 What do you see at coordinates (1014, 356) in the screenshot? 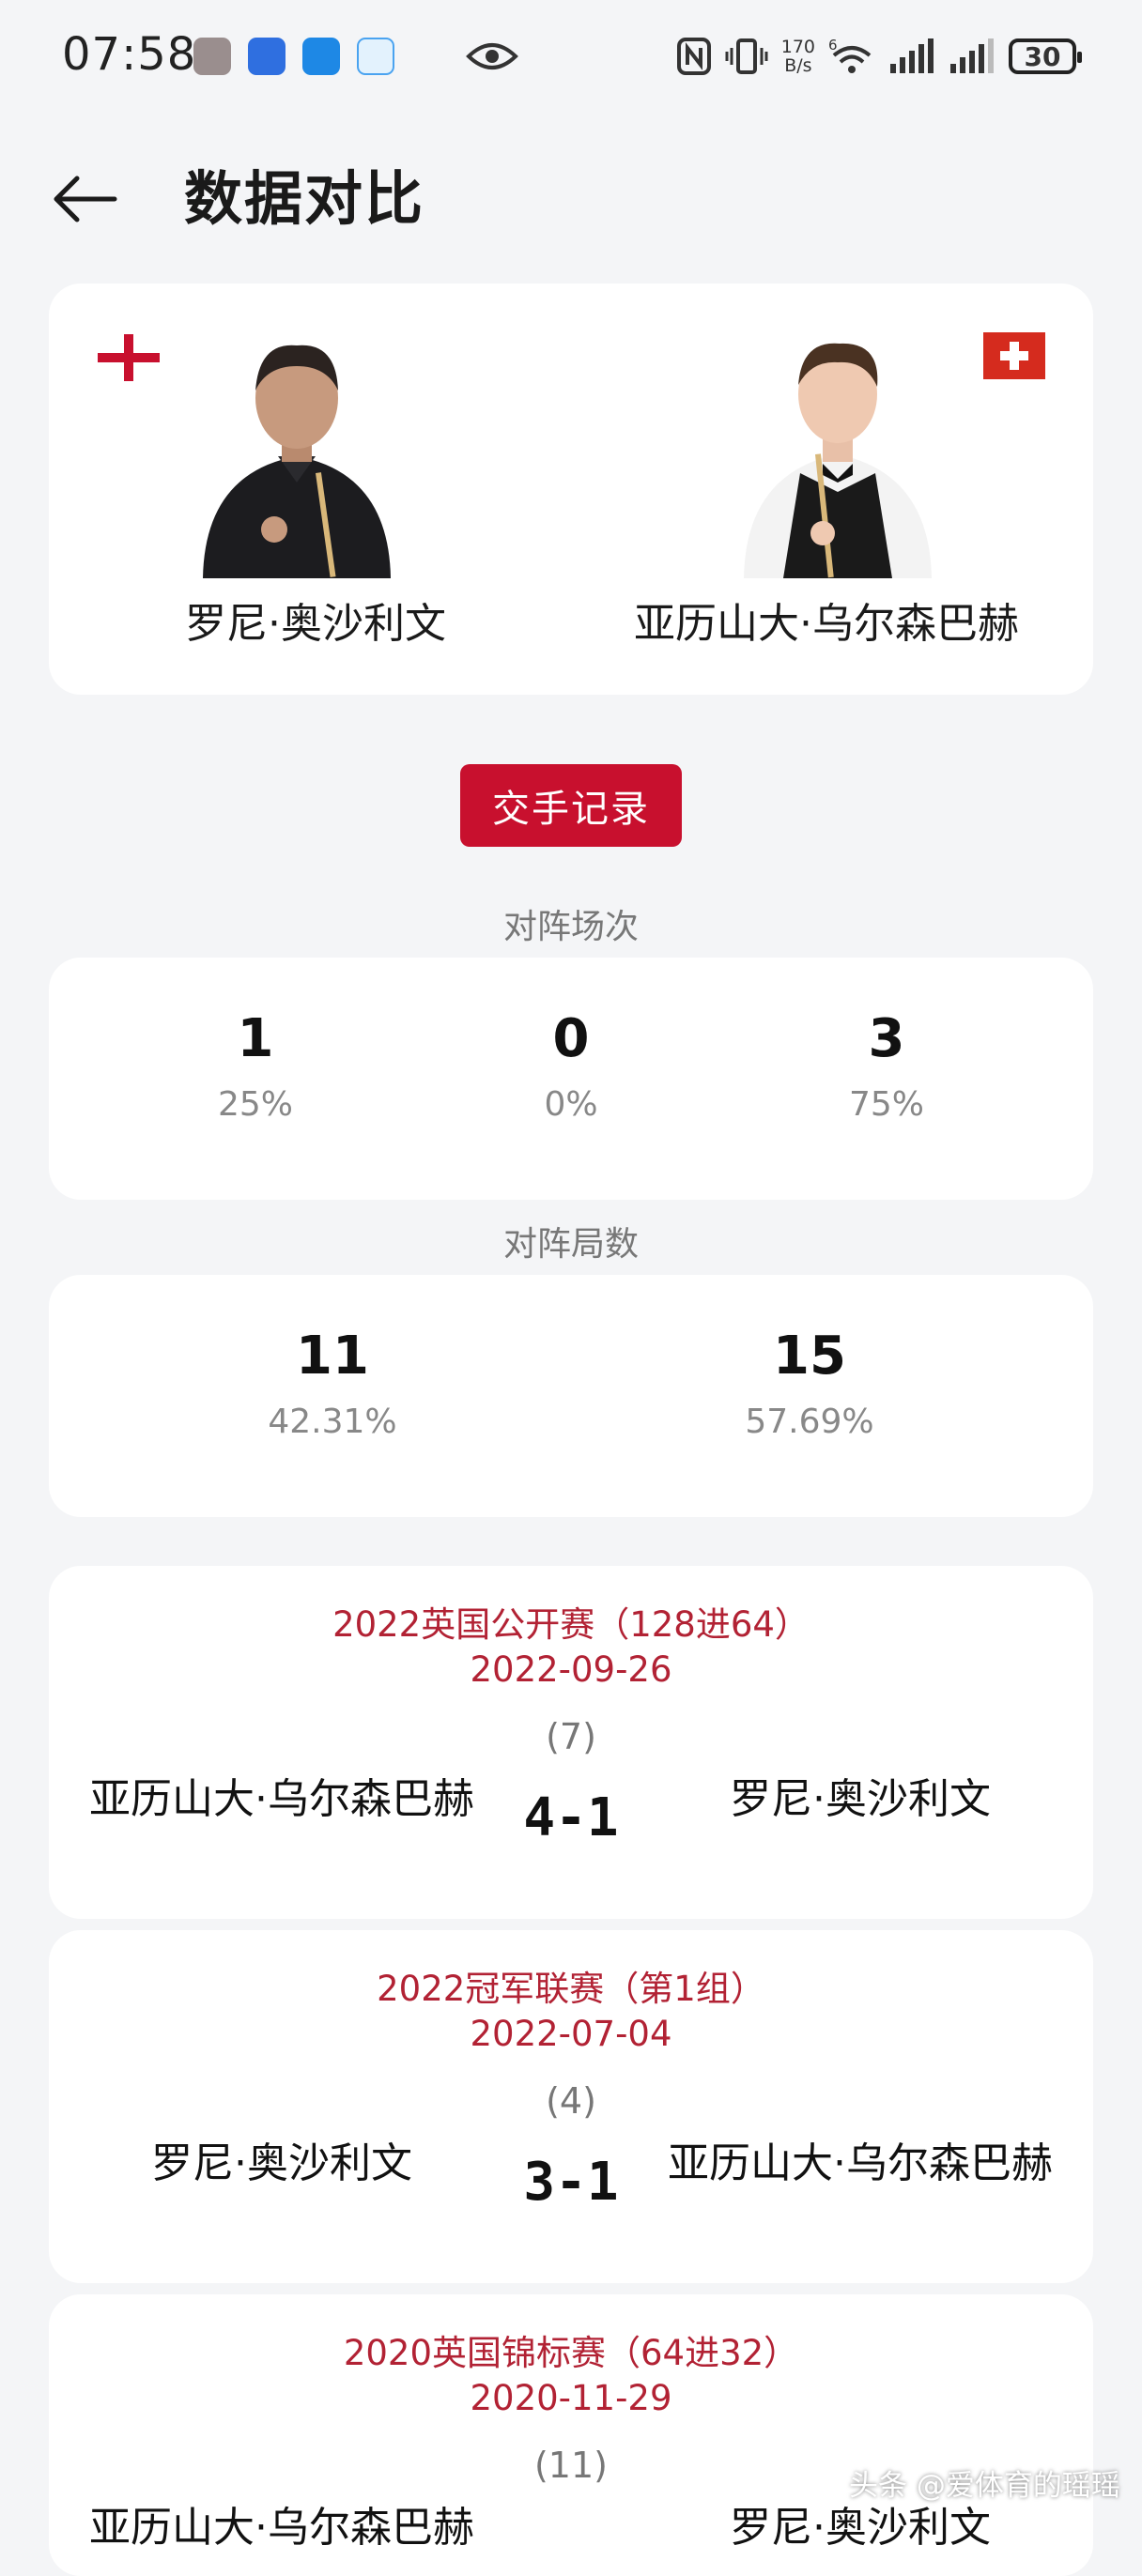
I see `switzerland-flag-icon` at bounding box center [1014, 356].